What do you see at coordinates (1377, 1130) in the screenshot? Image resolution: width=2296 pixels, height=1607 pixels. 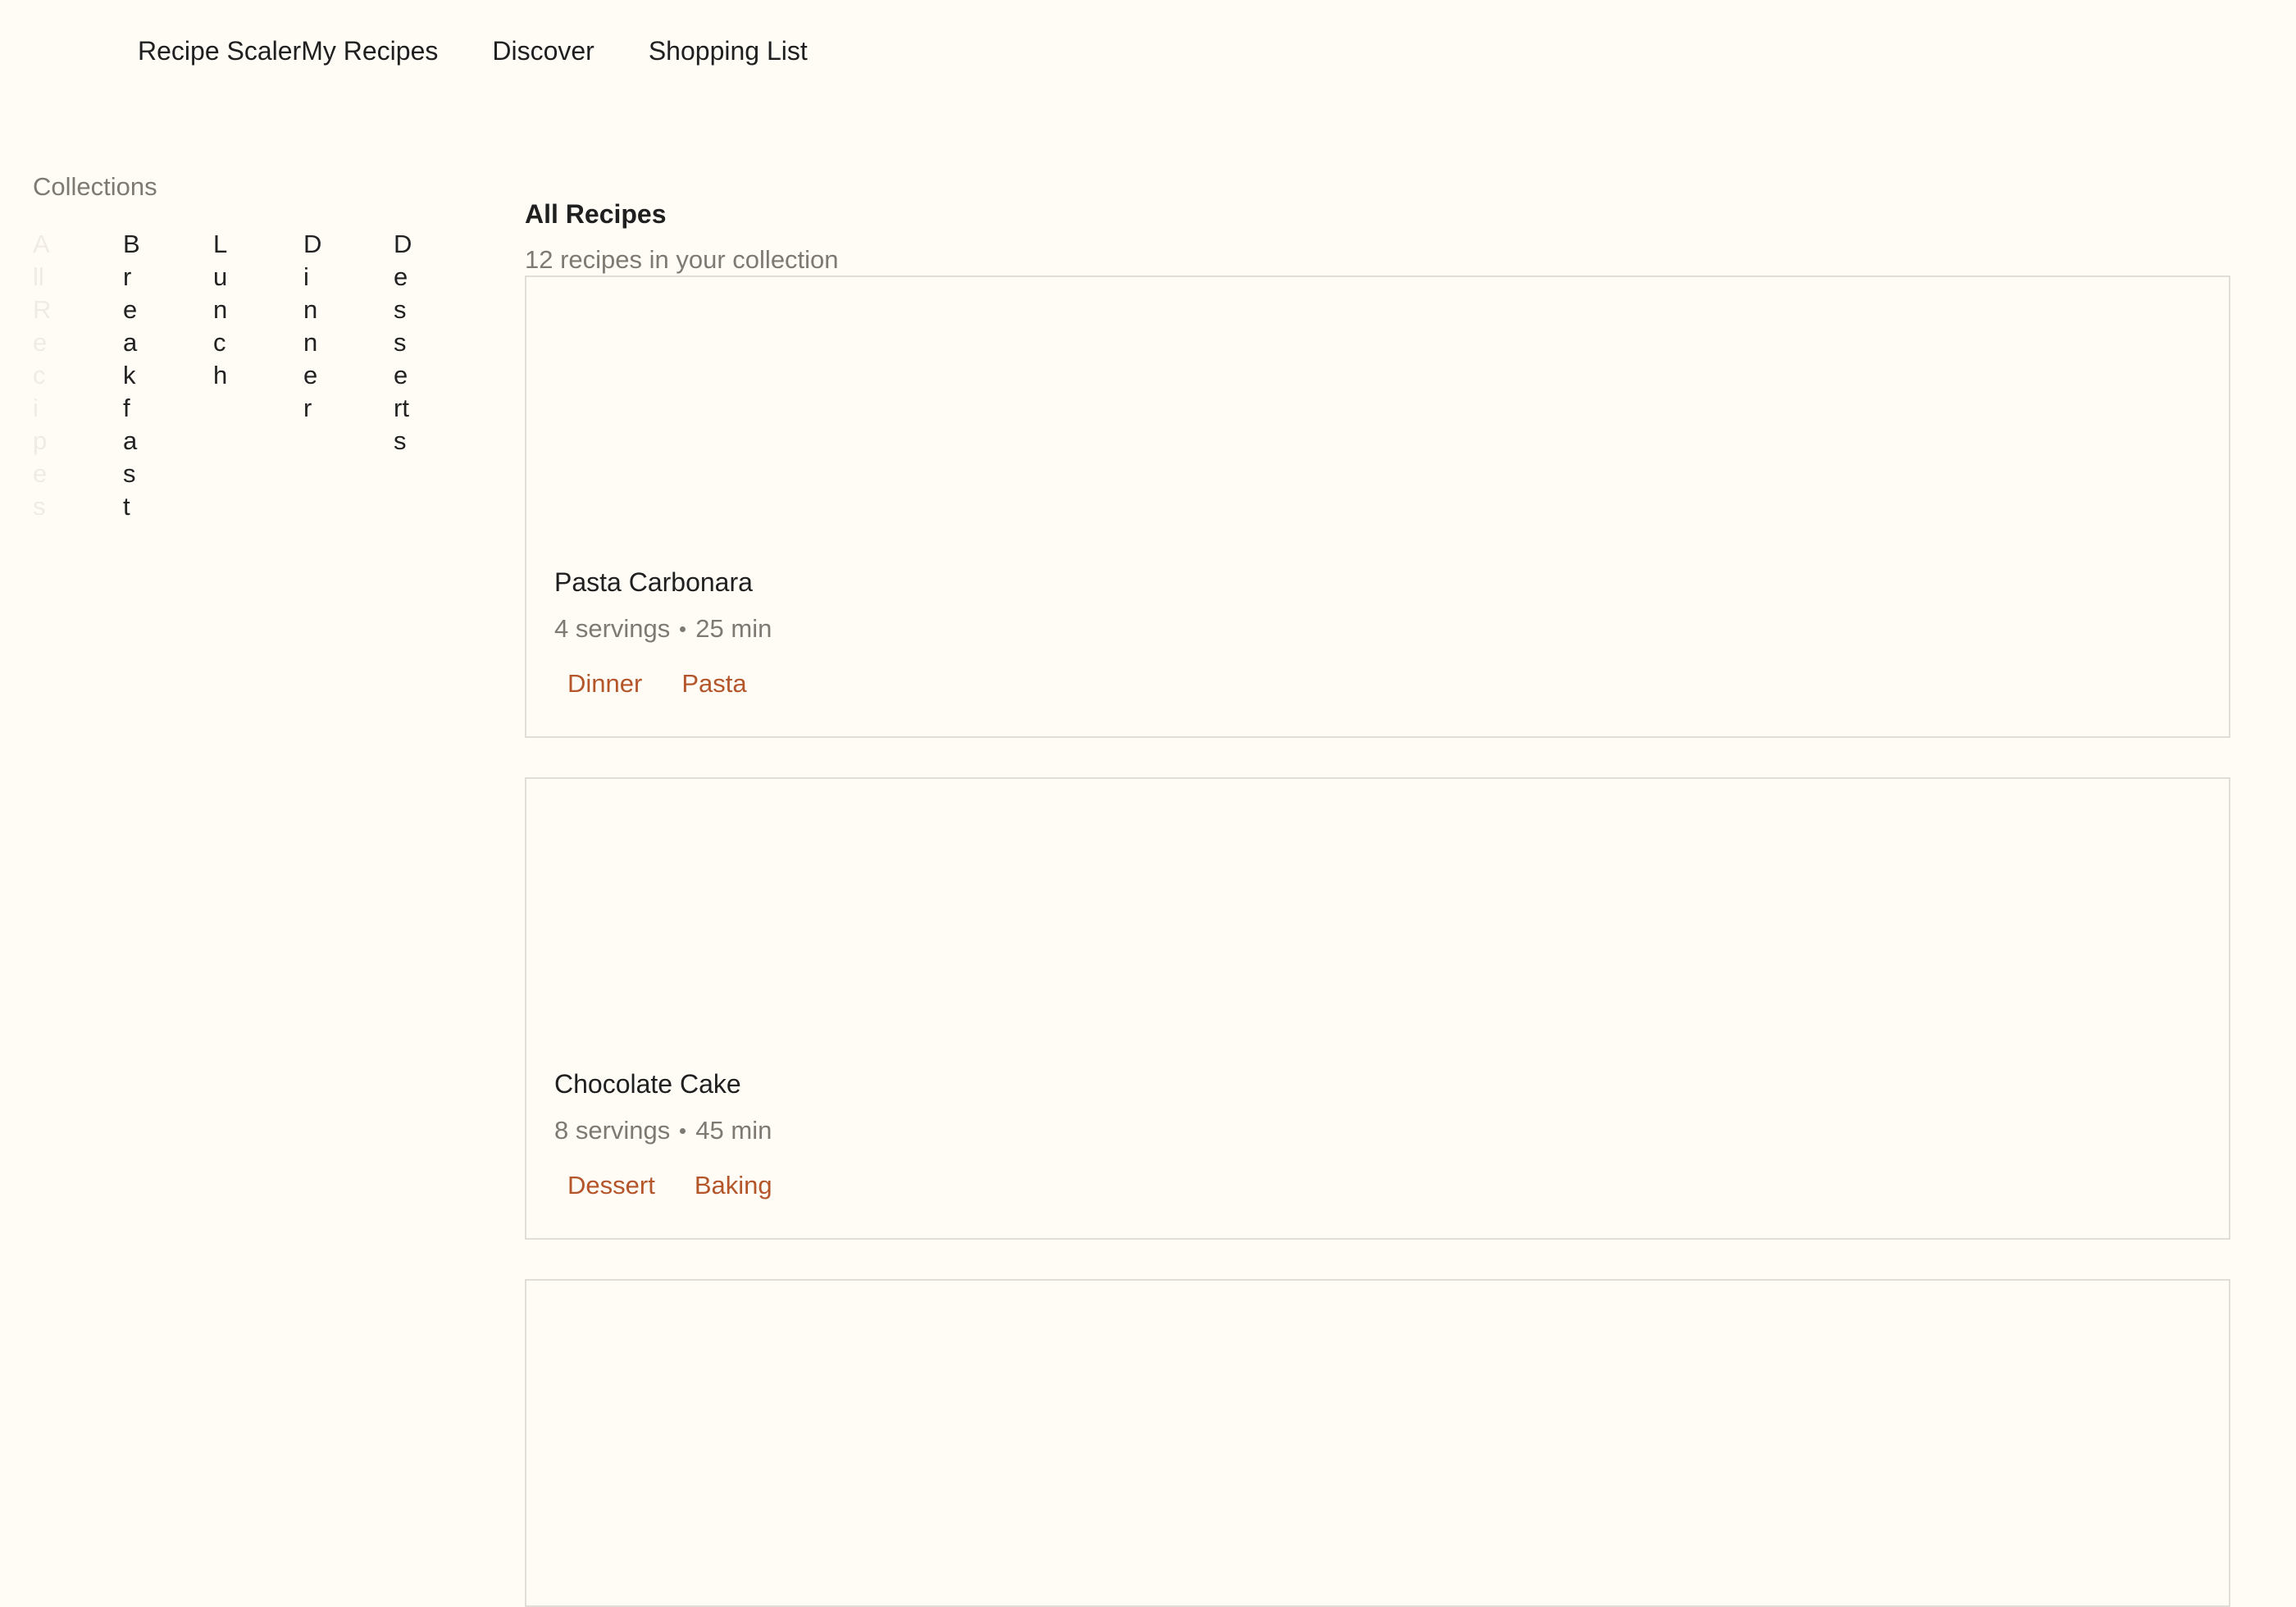 I see `recipe-meta: 8 servings 45 min` at bounding box center [1377, 1130].